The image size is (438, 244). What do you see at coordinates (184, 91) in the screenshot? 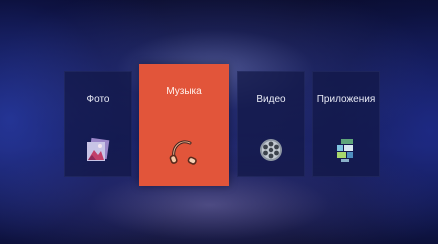
I see `menu-tile-music-label: Музыка` at bounding box center [184, 91].